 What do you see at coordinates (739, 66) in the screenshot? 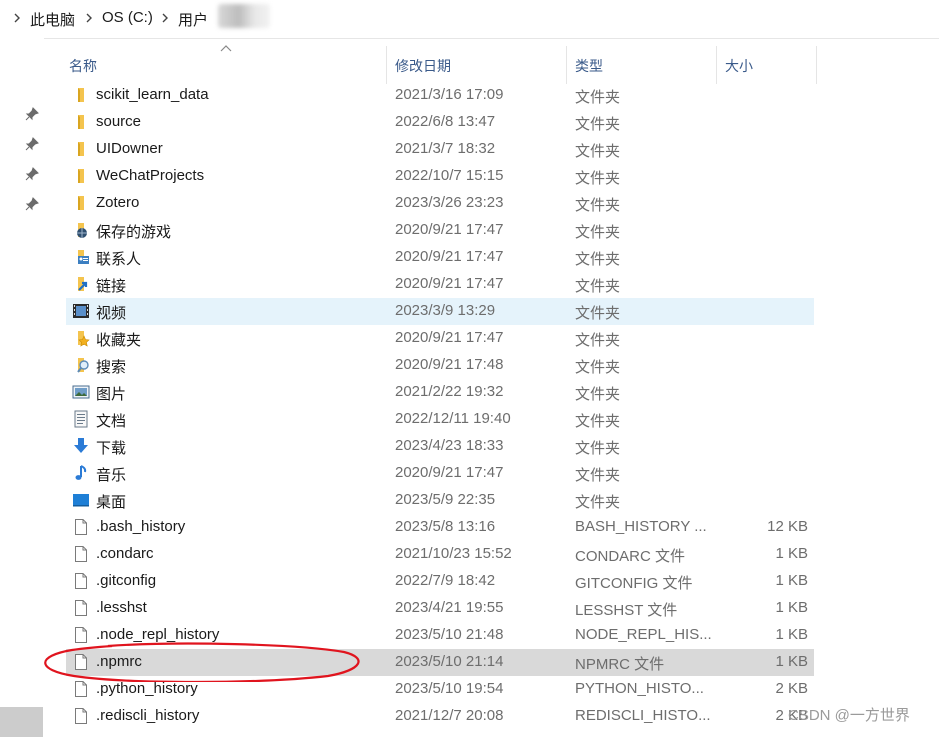
I see `column-header-size: 大小` at bounding box center [739, 66].